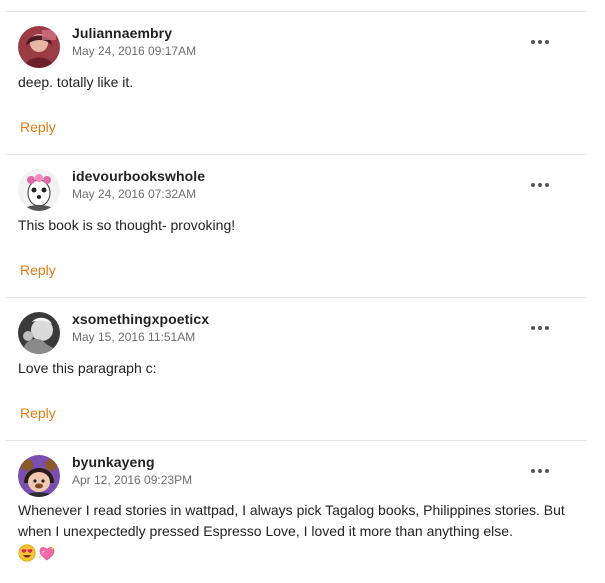 The image size is (605, 583). I want to click on username: Juliannaembry, so click(122, 33).